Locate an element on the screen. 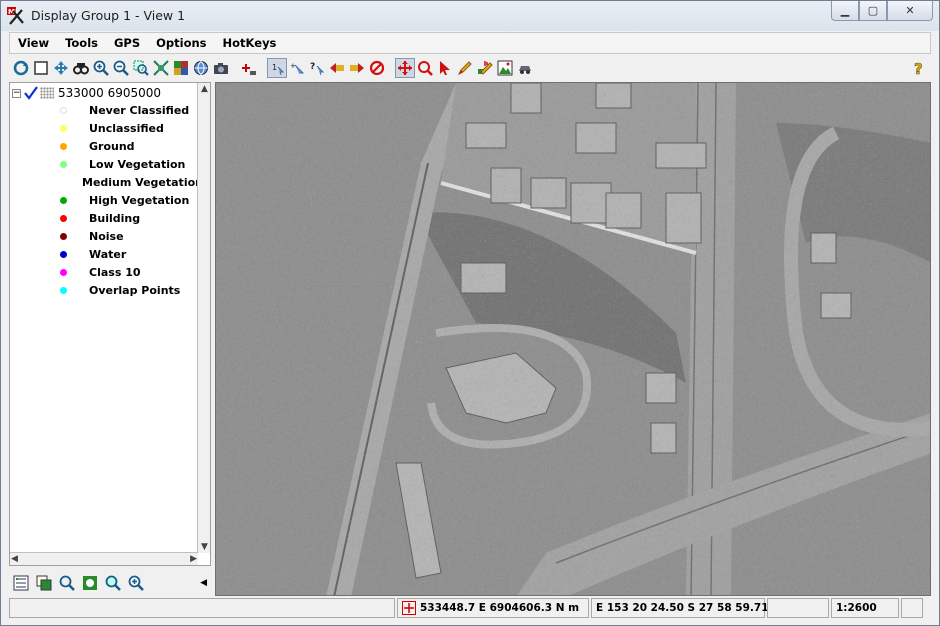 The height and width of the screenshot is (626, 940). legend-class-item: High Vegetation is located at coordinates (130, 200).